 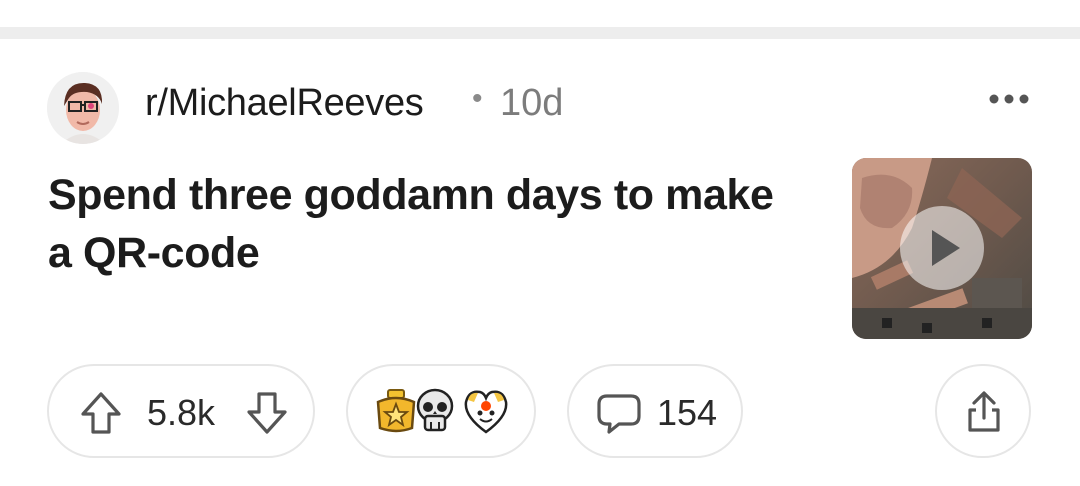 What do you see at coordinates (687, 412) in the screenshot?
I see `comment-count: 154` at bounding box center [687, 412].